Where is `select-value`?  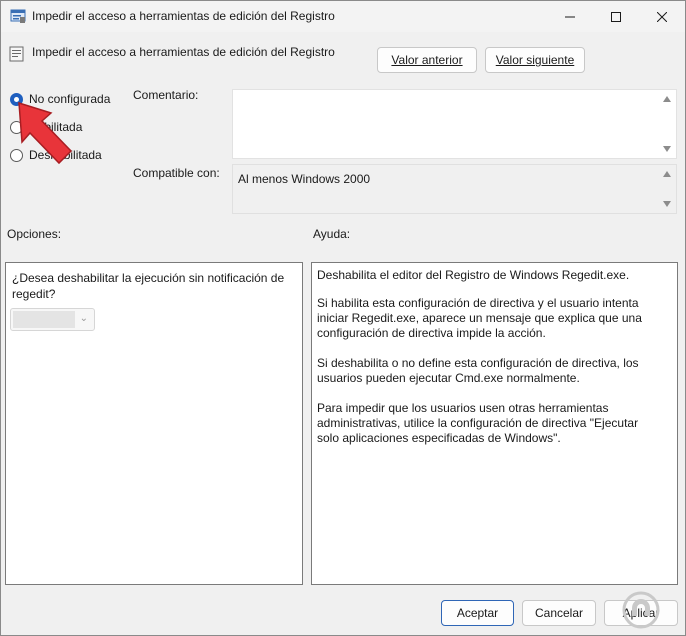
select-value is located at coordinates (44, 319).